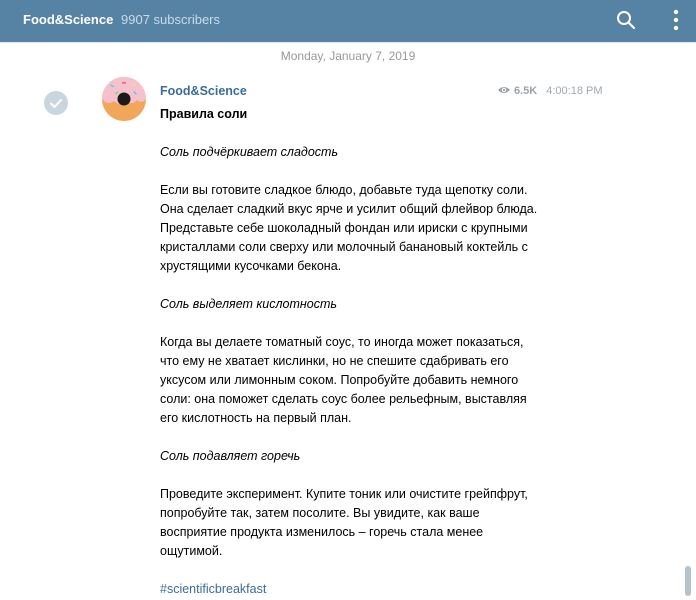 This screenshot has width=696, height=600. I want to click on post-title: Правила соли, so click(204, 114).